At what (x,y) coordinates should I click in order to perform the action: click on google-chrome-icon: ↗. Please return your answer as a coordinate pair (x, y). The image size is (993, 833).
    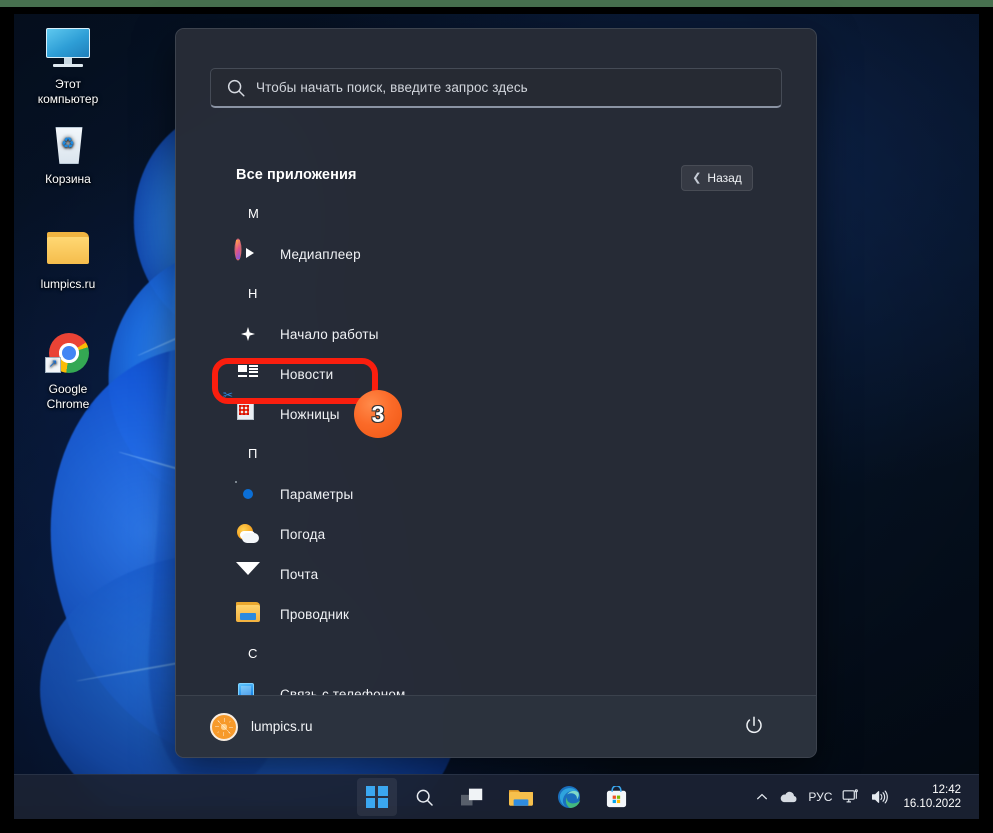
    Looking at the image, I should click on (68, 353).